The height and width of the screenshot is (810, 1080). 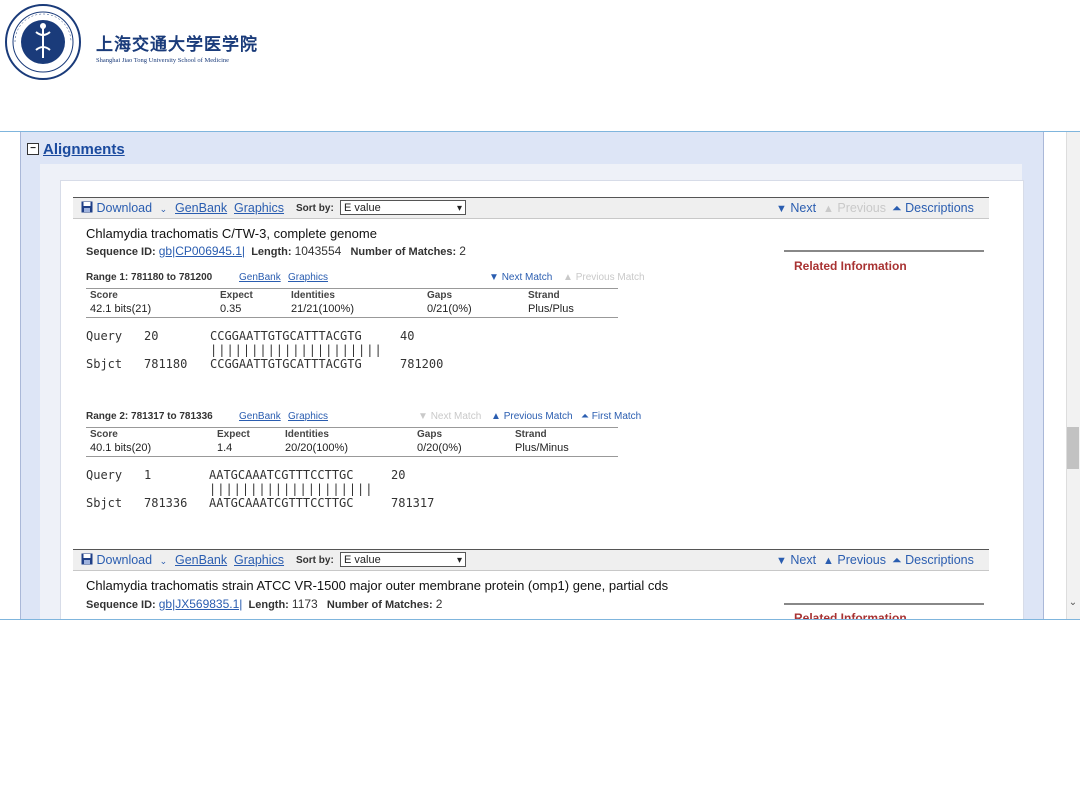 What do you see at coordinates (233, 434) in the screenshot?
I see `stat-header: Expect` at bounding box center [233, 434].